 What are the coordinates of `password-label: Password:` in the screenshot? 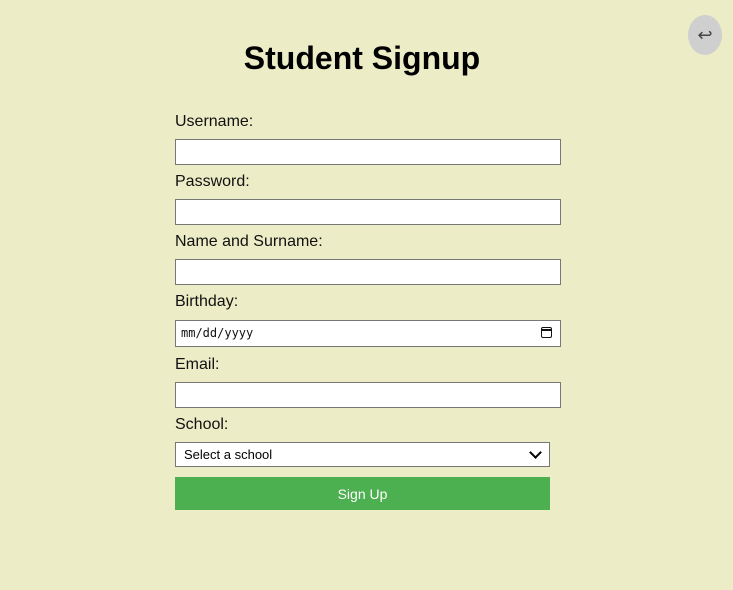 It's located at (212, 181).